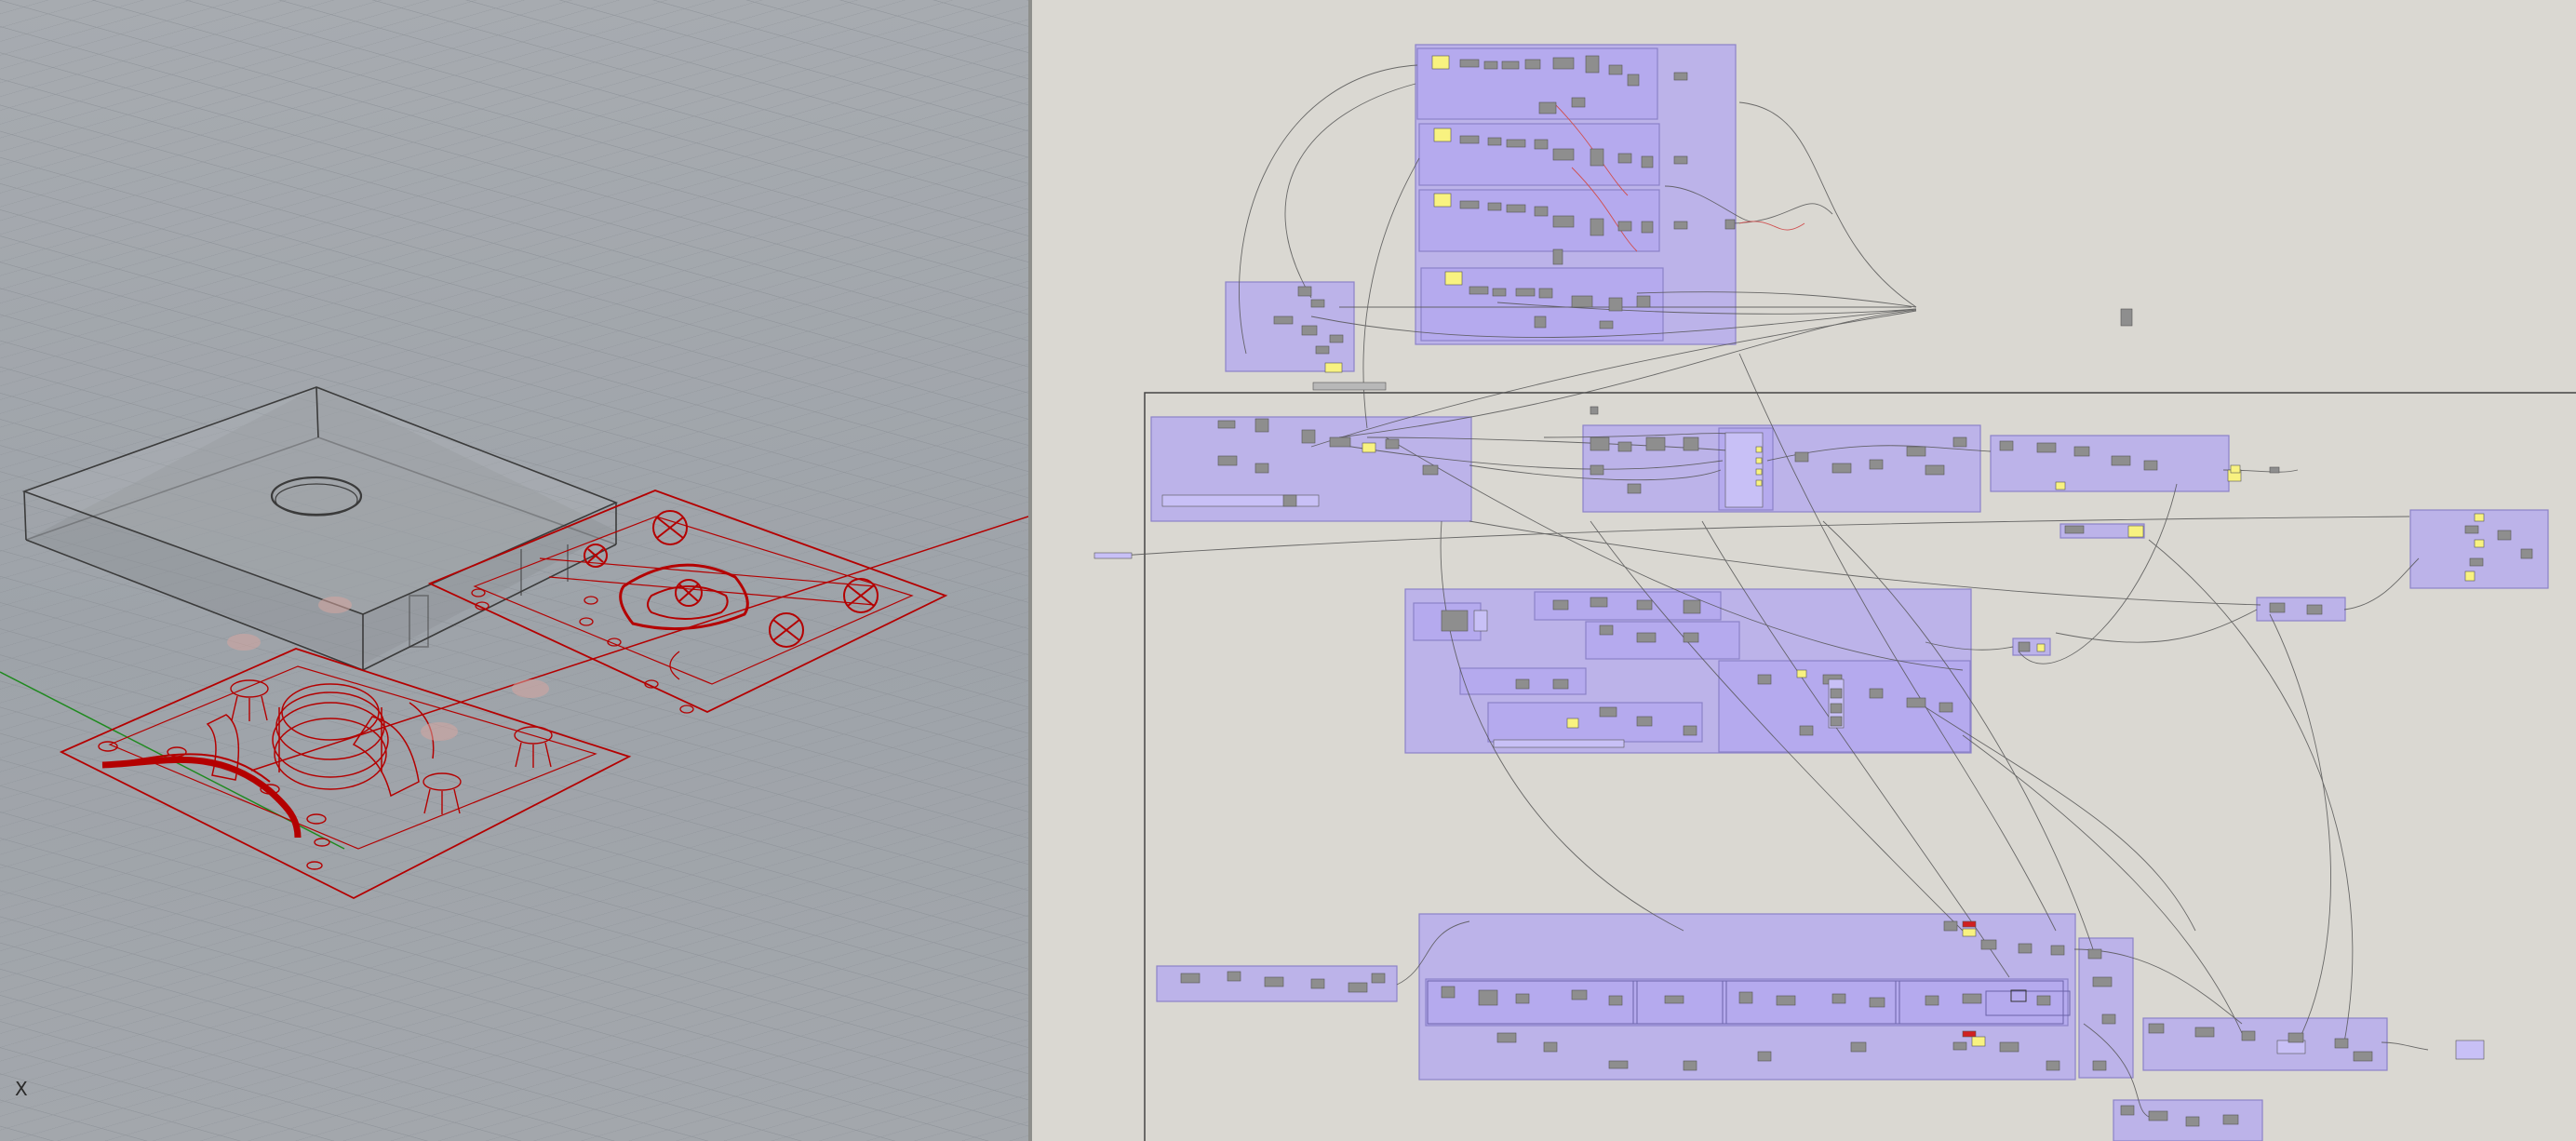 Image resolution: width=2576 pixels, height=1141 pixels. What do you see at coordinates (2110, 463) in the screenshot?
I see `group-e` at bounding box center [2110, 463].